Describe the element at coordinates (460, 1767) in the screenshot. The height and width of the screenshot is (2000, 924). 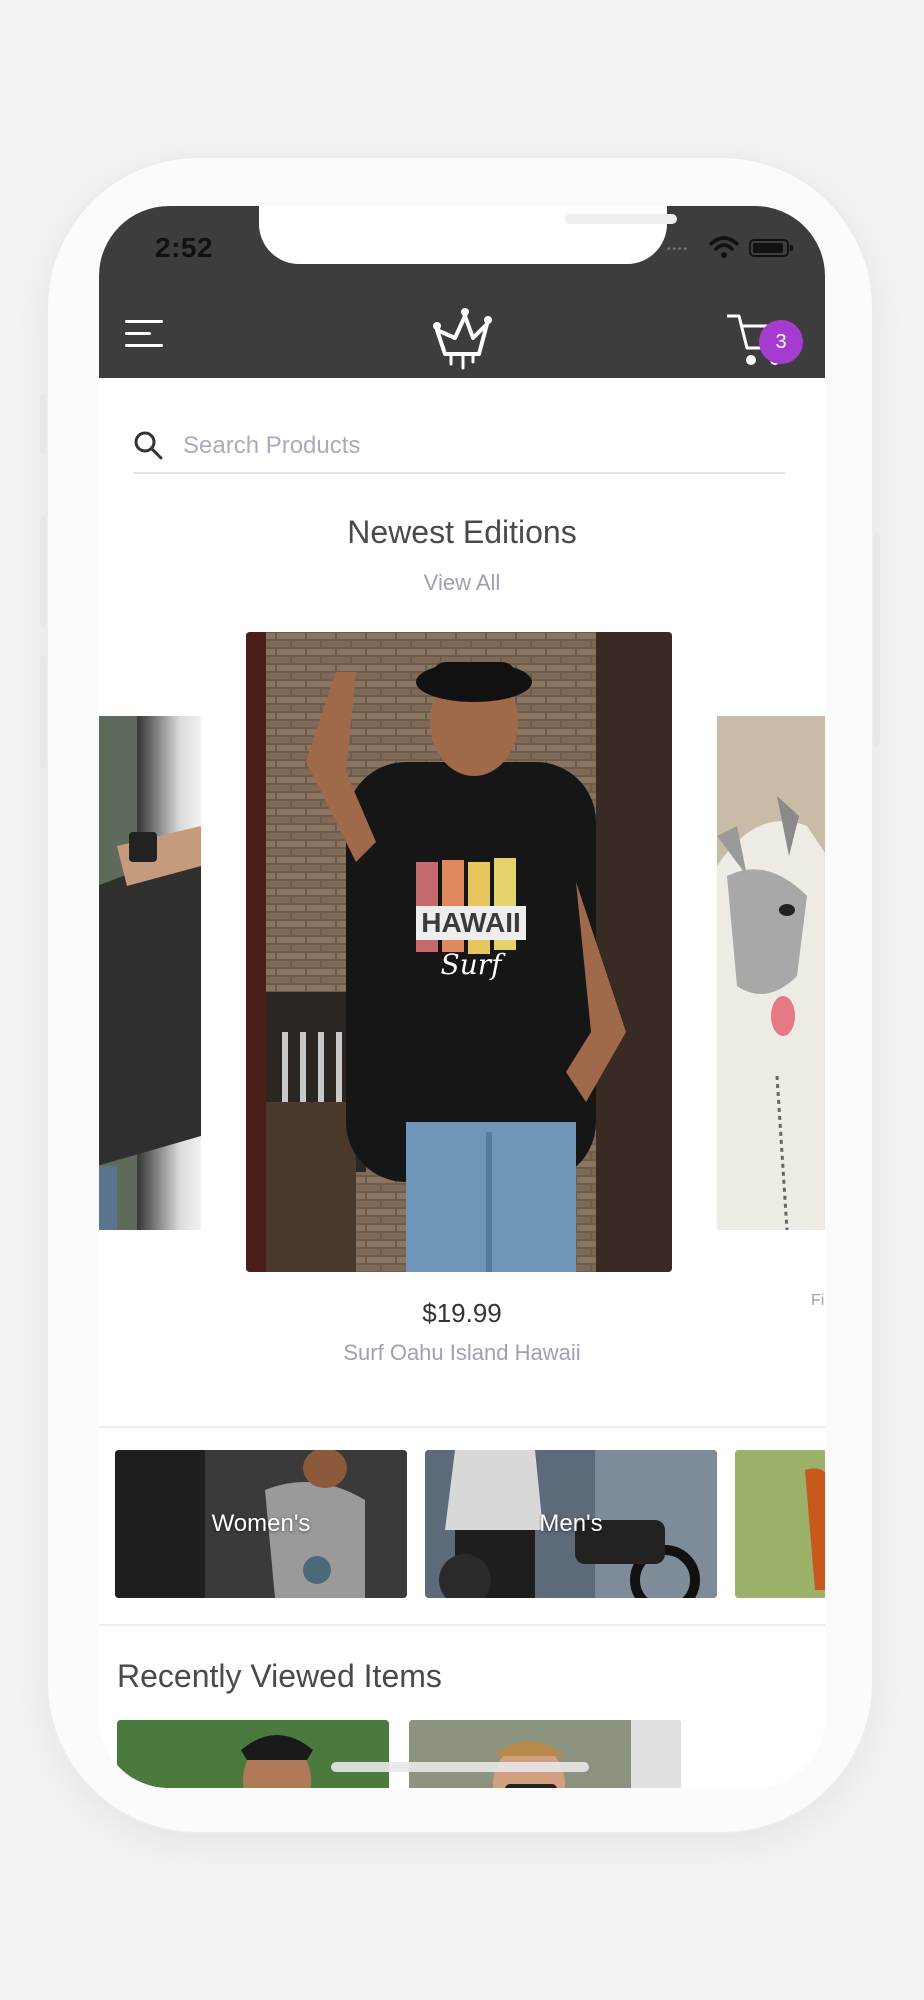
I see `home-indicator` at that location.